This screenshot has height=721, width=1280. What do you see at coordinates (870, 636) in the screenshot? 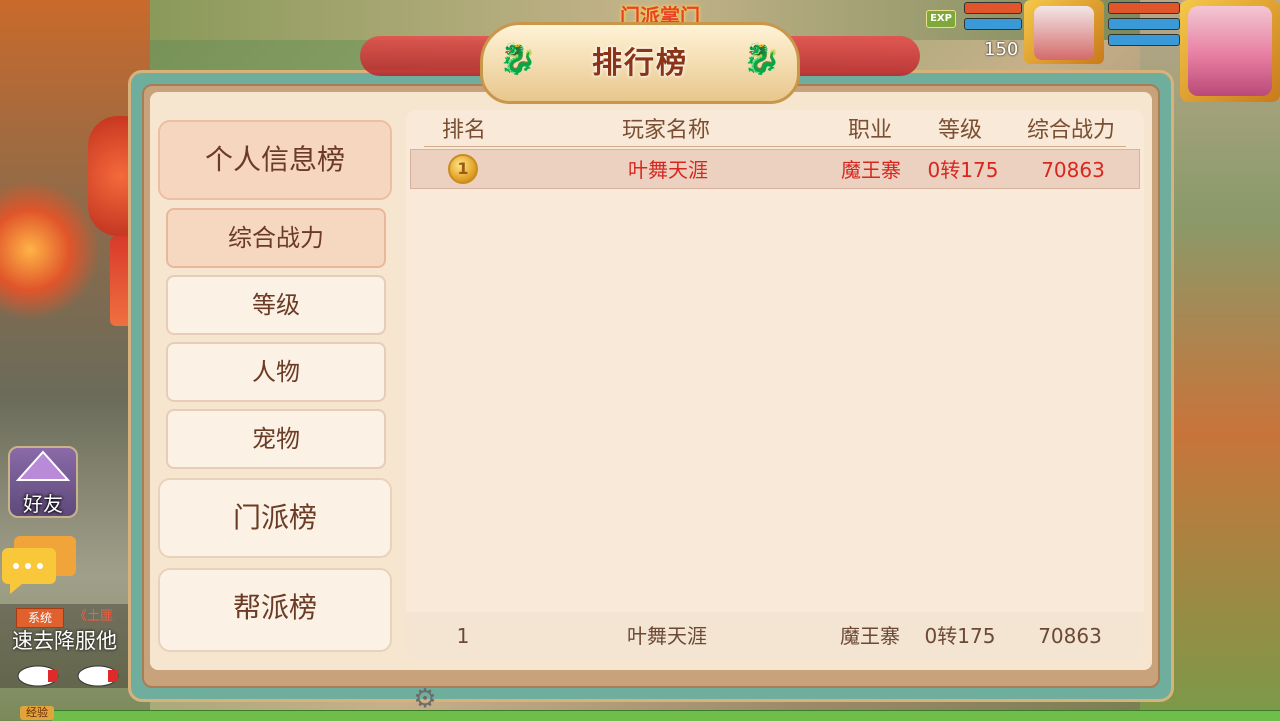
I see `my-job: 魔王寨` at bounding box center [870, 636].